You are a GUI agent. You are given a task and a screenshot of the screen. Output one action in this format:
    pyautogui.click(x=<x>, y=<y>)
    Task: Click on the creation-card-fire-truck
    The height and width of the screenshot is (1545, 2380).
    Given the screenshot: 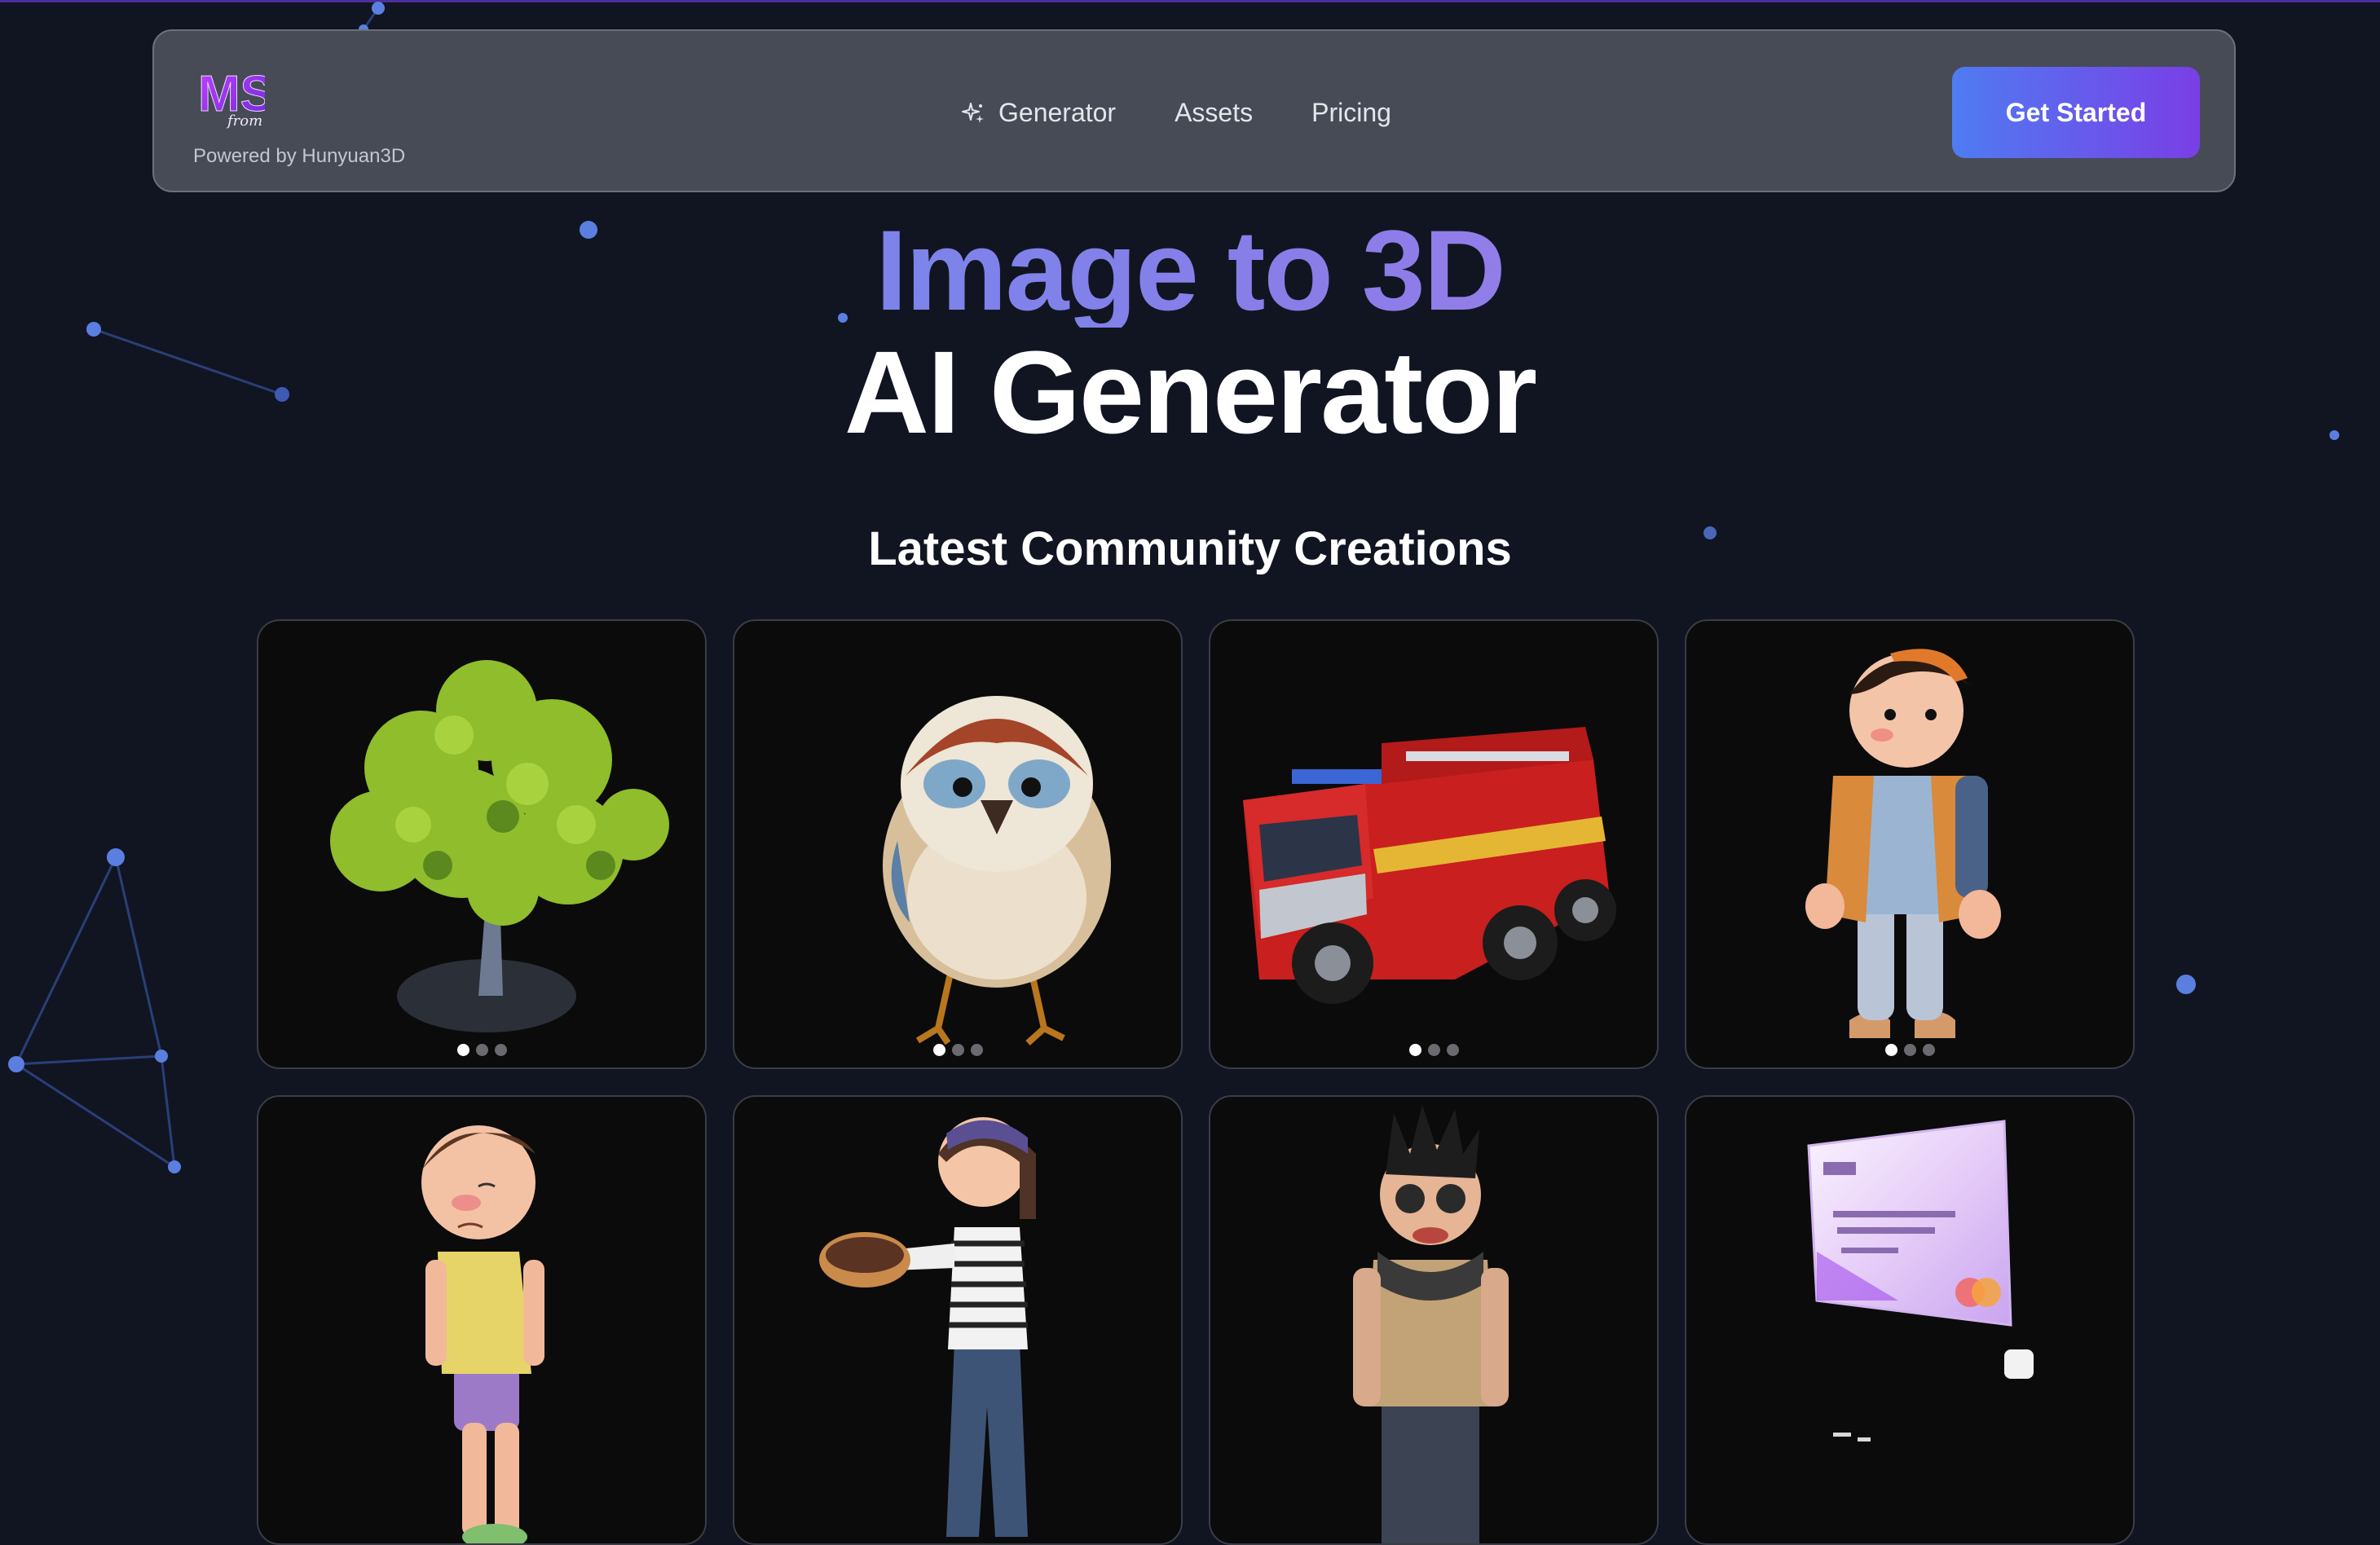 What is the action you would take?
    pyautogui.click(x=1434, y=844)
    